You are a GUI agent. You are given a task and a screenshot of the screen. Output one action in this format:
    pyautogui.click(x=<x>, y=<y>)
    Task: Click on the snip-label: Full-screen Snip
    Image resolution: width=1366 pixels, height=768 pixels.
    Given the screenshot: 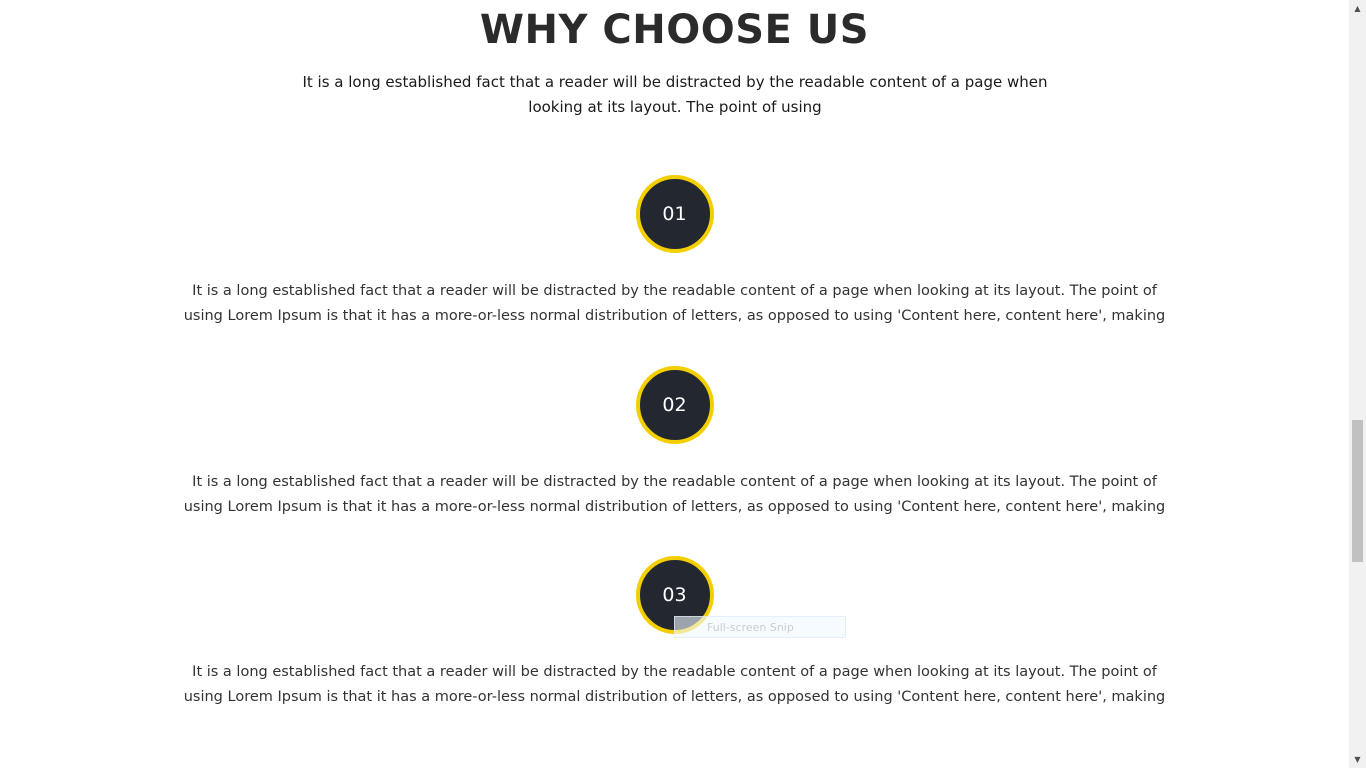 What is the action you would take?
    pyautogui.click(x=750, y=627)
    